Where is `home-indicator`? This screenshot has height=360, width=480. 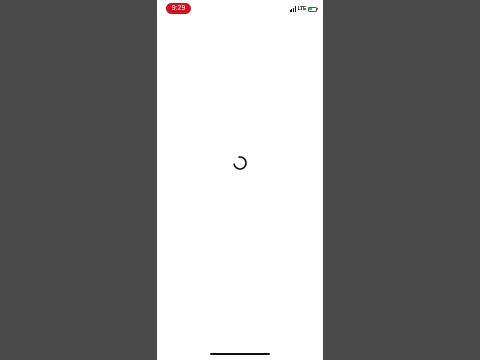
home-indicator is located at coordinates (240, 354).